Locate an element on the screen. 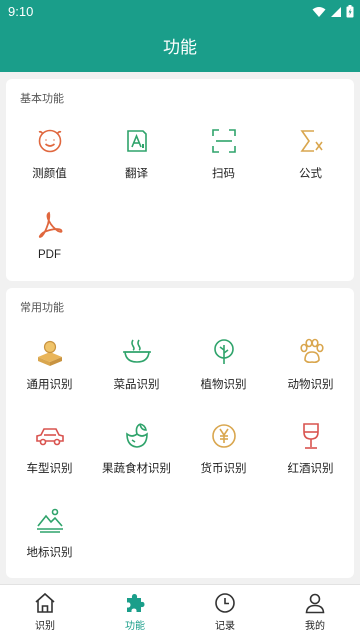  app-bar: 功能 is located at coordinates (180, 48).